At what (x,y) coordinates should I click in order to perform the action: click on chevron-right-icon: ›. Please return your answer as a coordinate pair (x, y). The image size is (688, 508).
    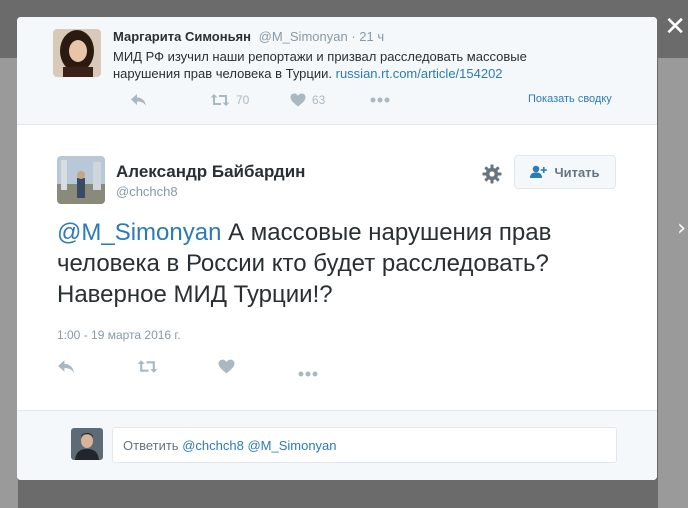
    Looking at the image, I should click on (681, 228).